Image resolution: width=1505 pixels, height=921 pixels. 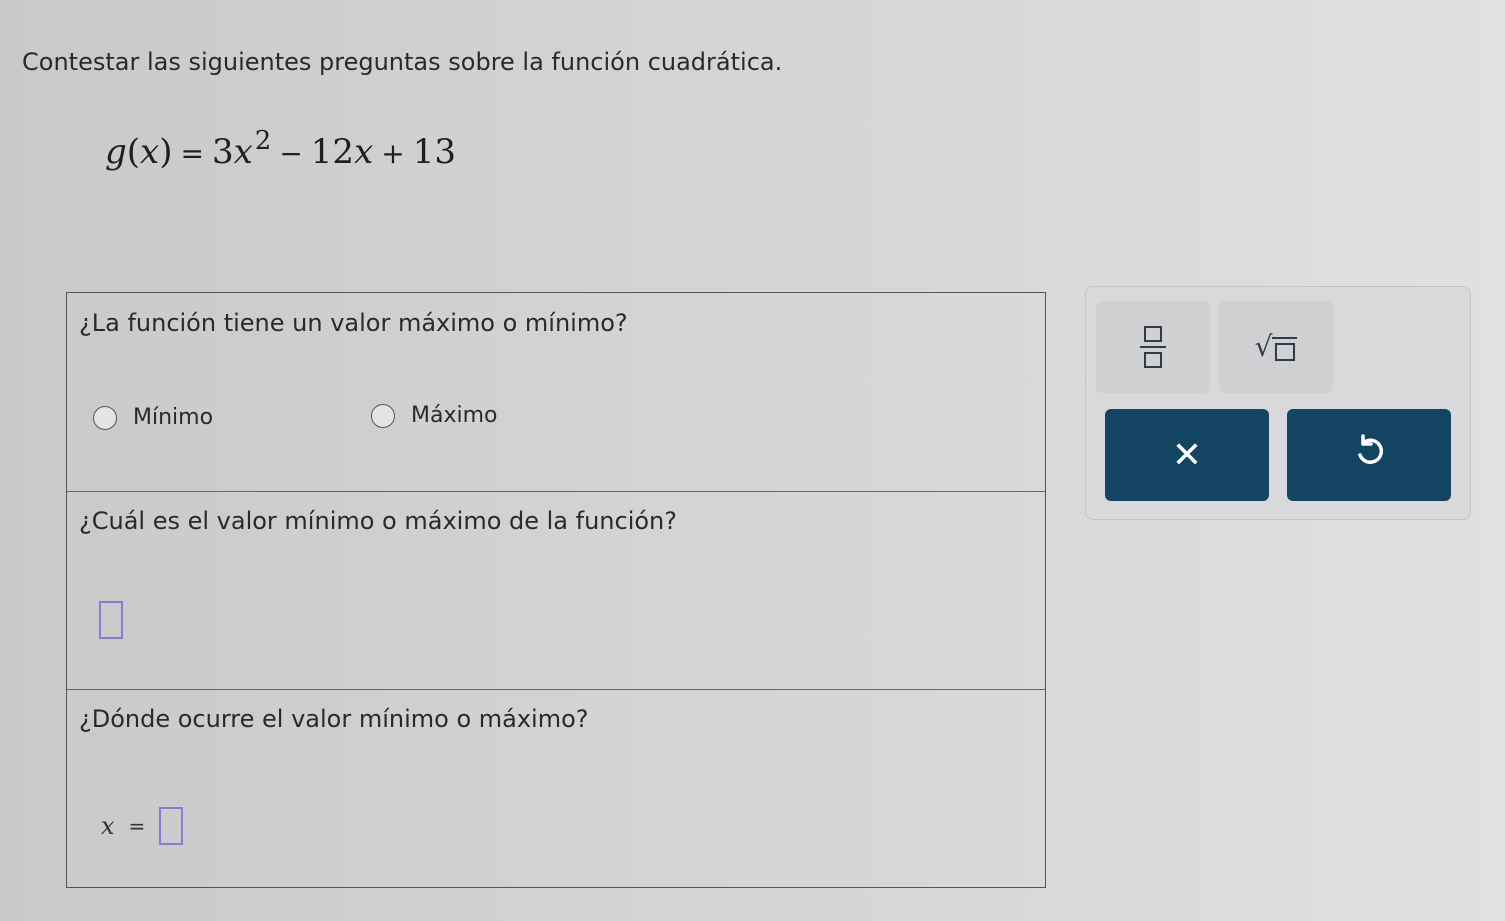 I want to click on close-icon: ✕, so click(x=1187, y=455).